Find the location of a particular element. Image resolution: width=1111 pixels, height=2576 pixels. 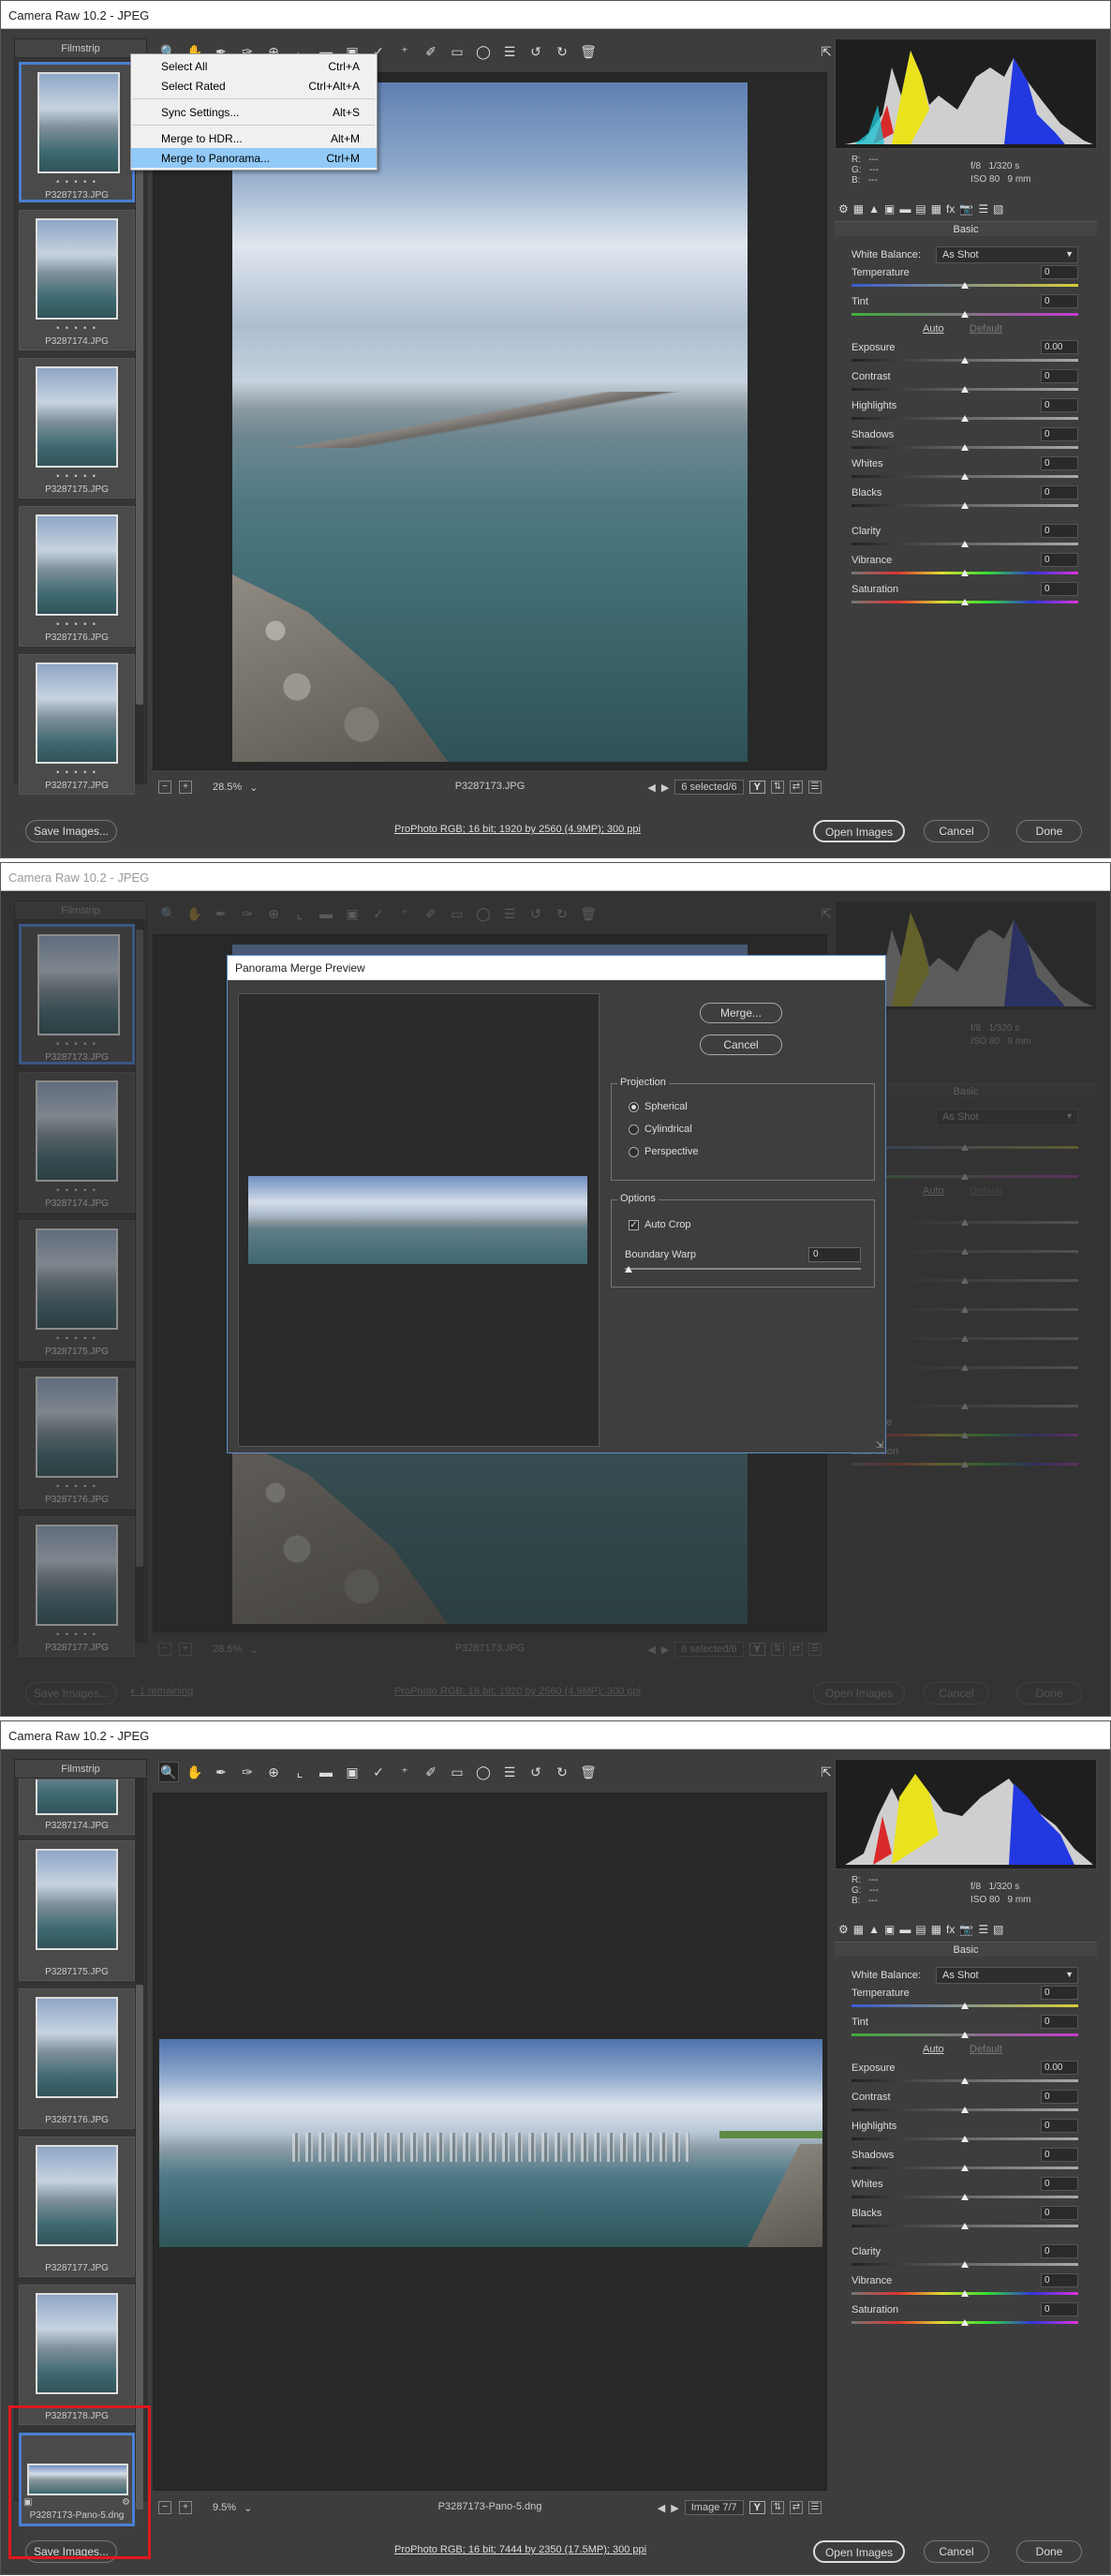

film-item: P3287177.JPG is located at coordinates (77, 2207).